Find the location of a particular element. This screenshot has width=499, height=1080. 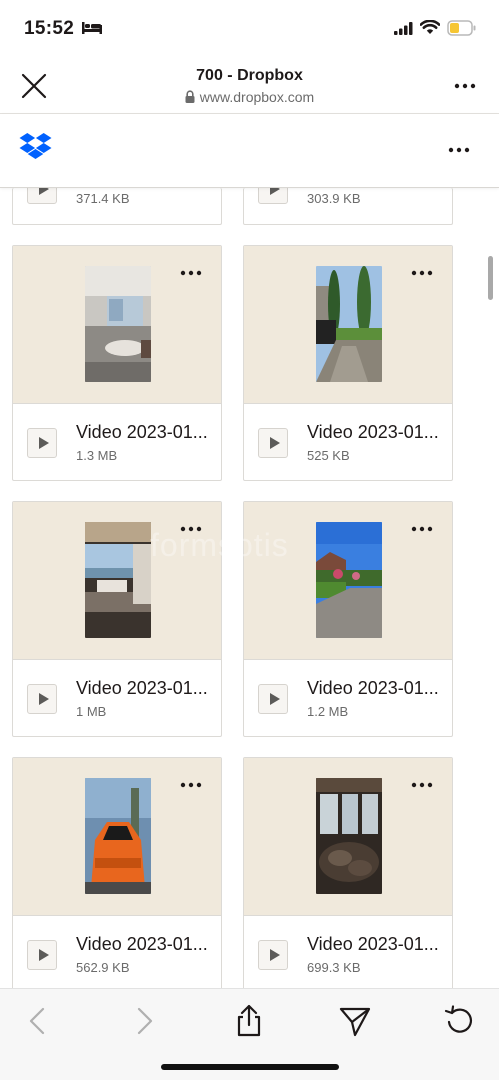

chevron-right-icon is located at coordinates (144, 1021).